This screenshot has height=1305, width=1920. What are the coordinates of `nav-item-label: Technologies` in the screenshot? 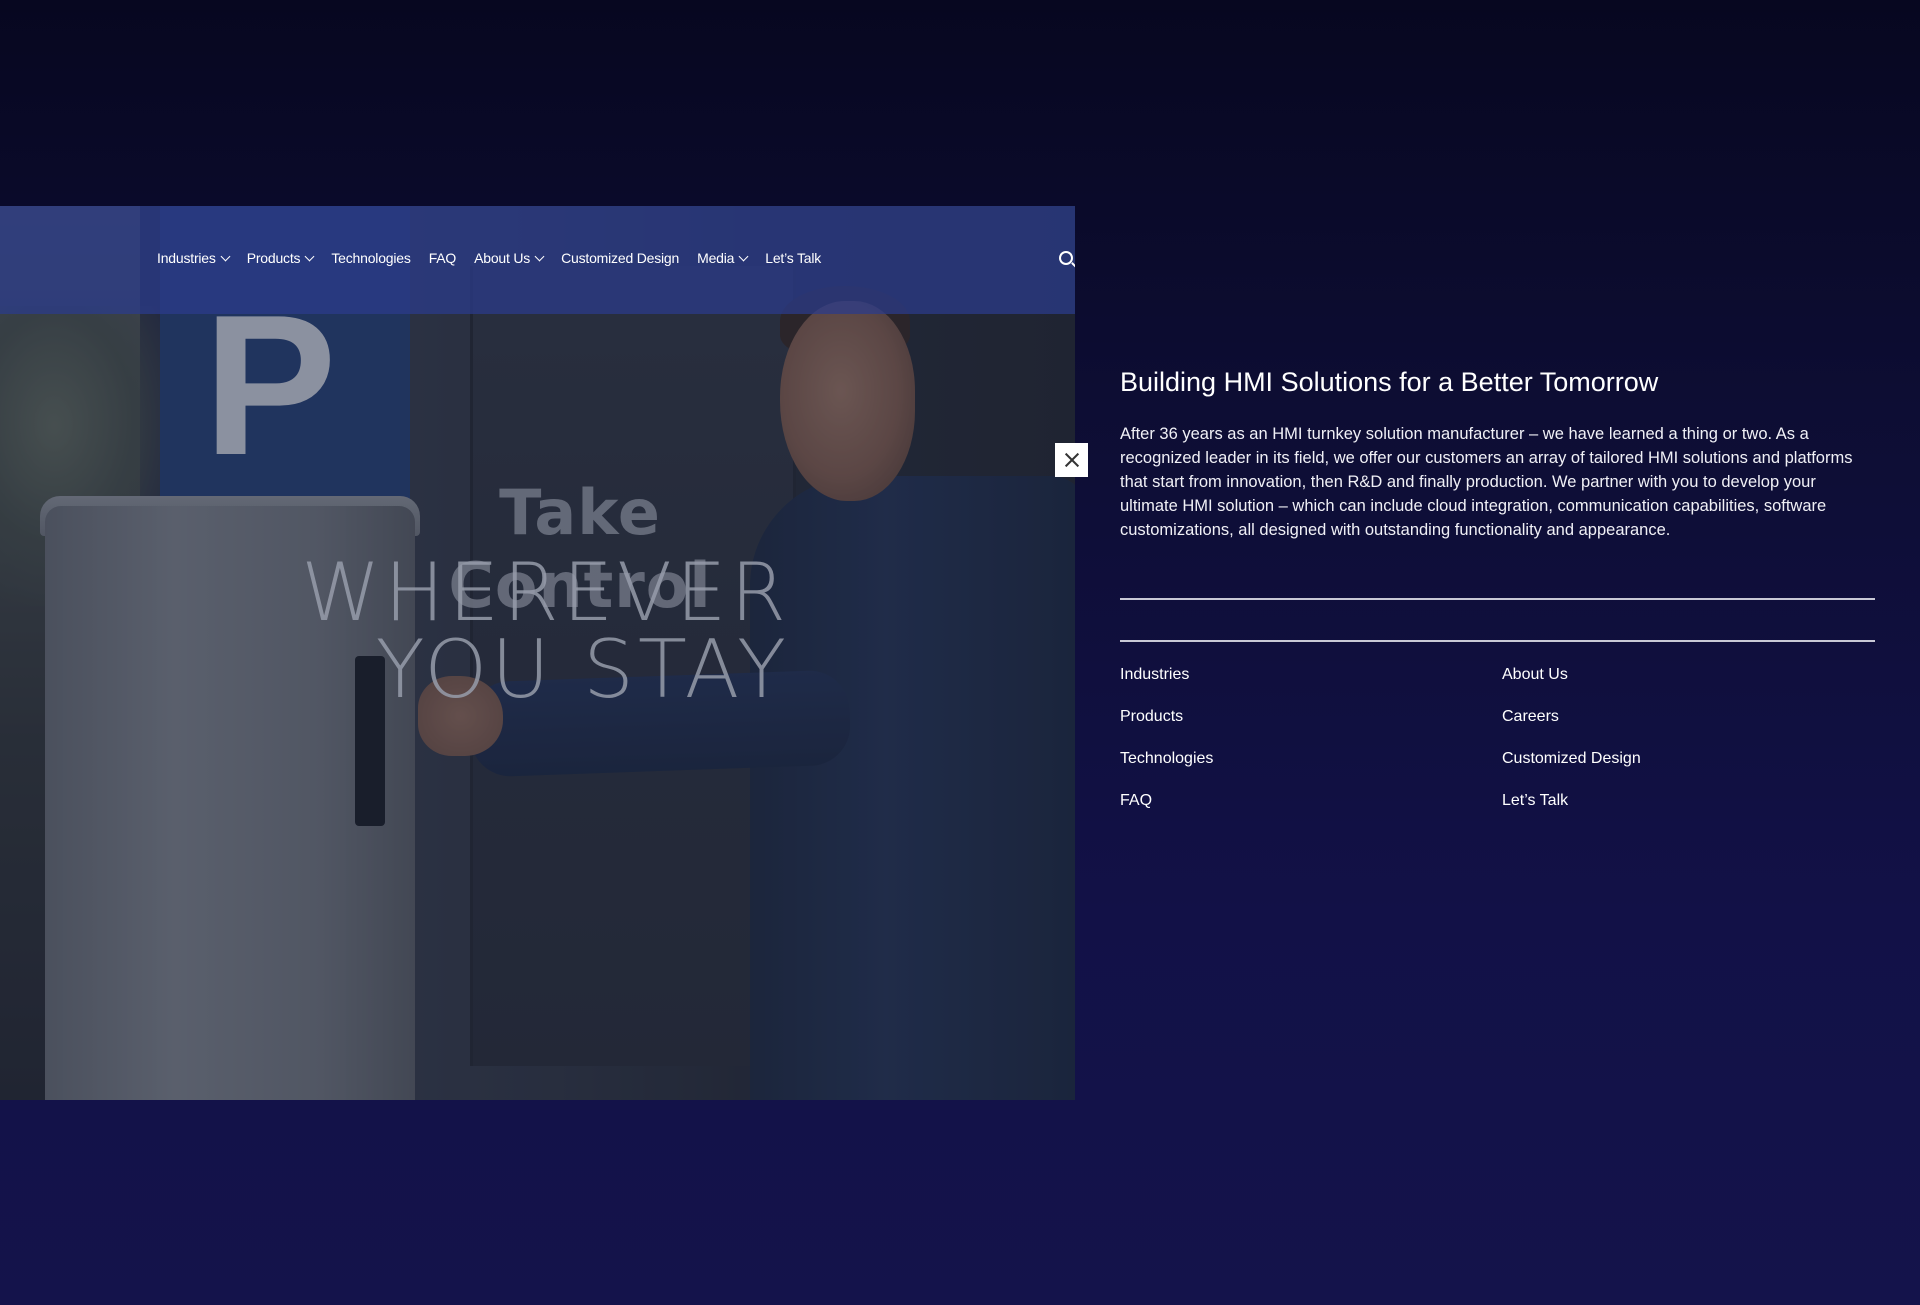 It's located at (371, 258).